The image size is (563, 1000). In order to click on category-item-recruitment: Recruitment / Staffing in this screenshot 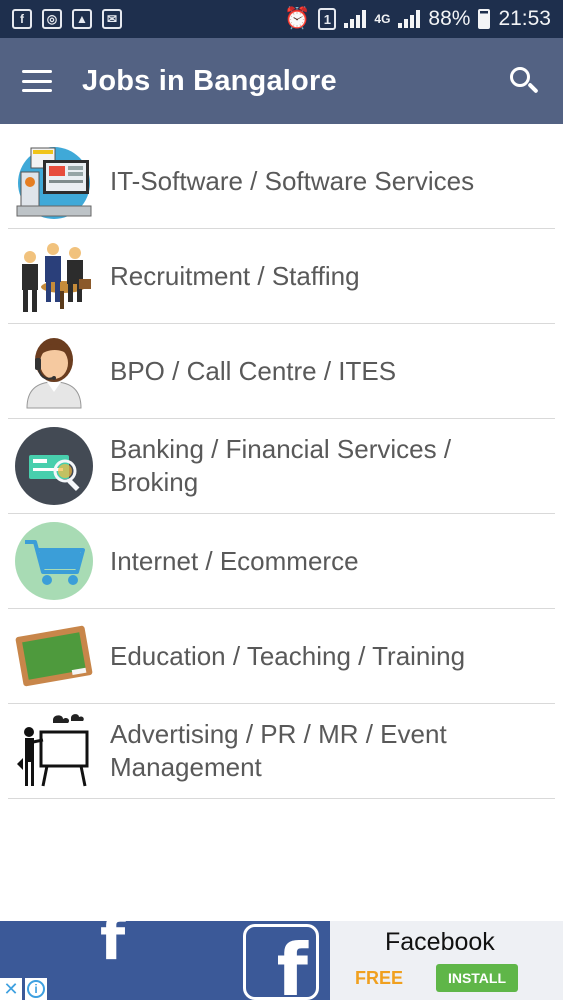, I will do `click(281, 276)`.